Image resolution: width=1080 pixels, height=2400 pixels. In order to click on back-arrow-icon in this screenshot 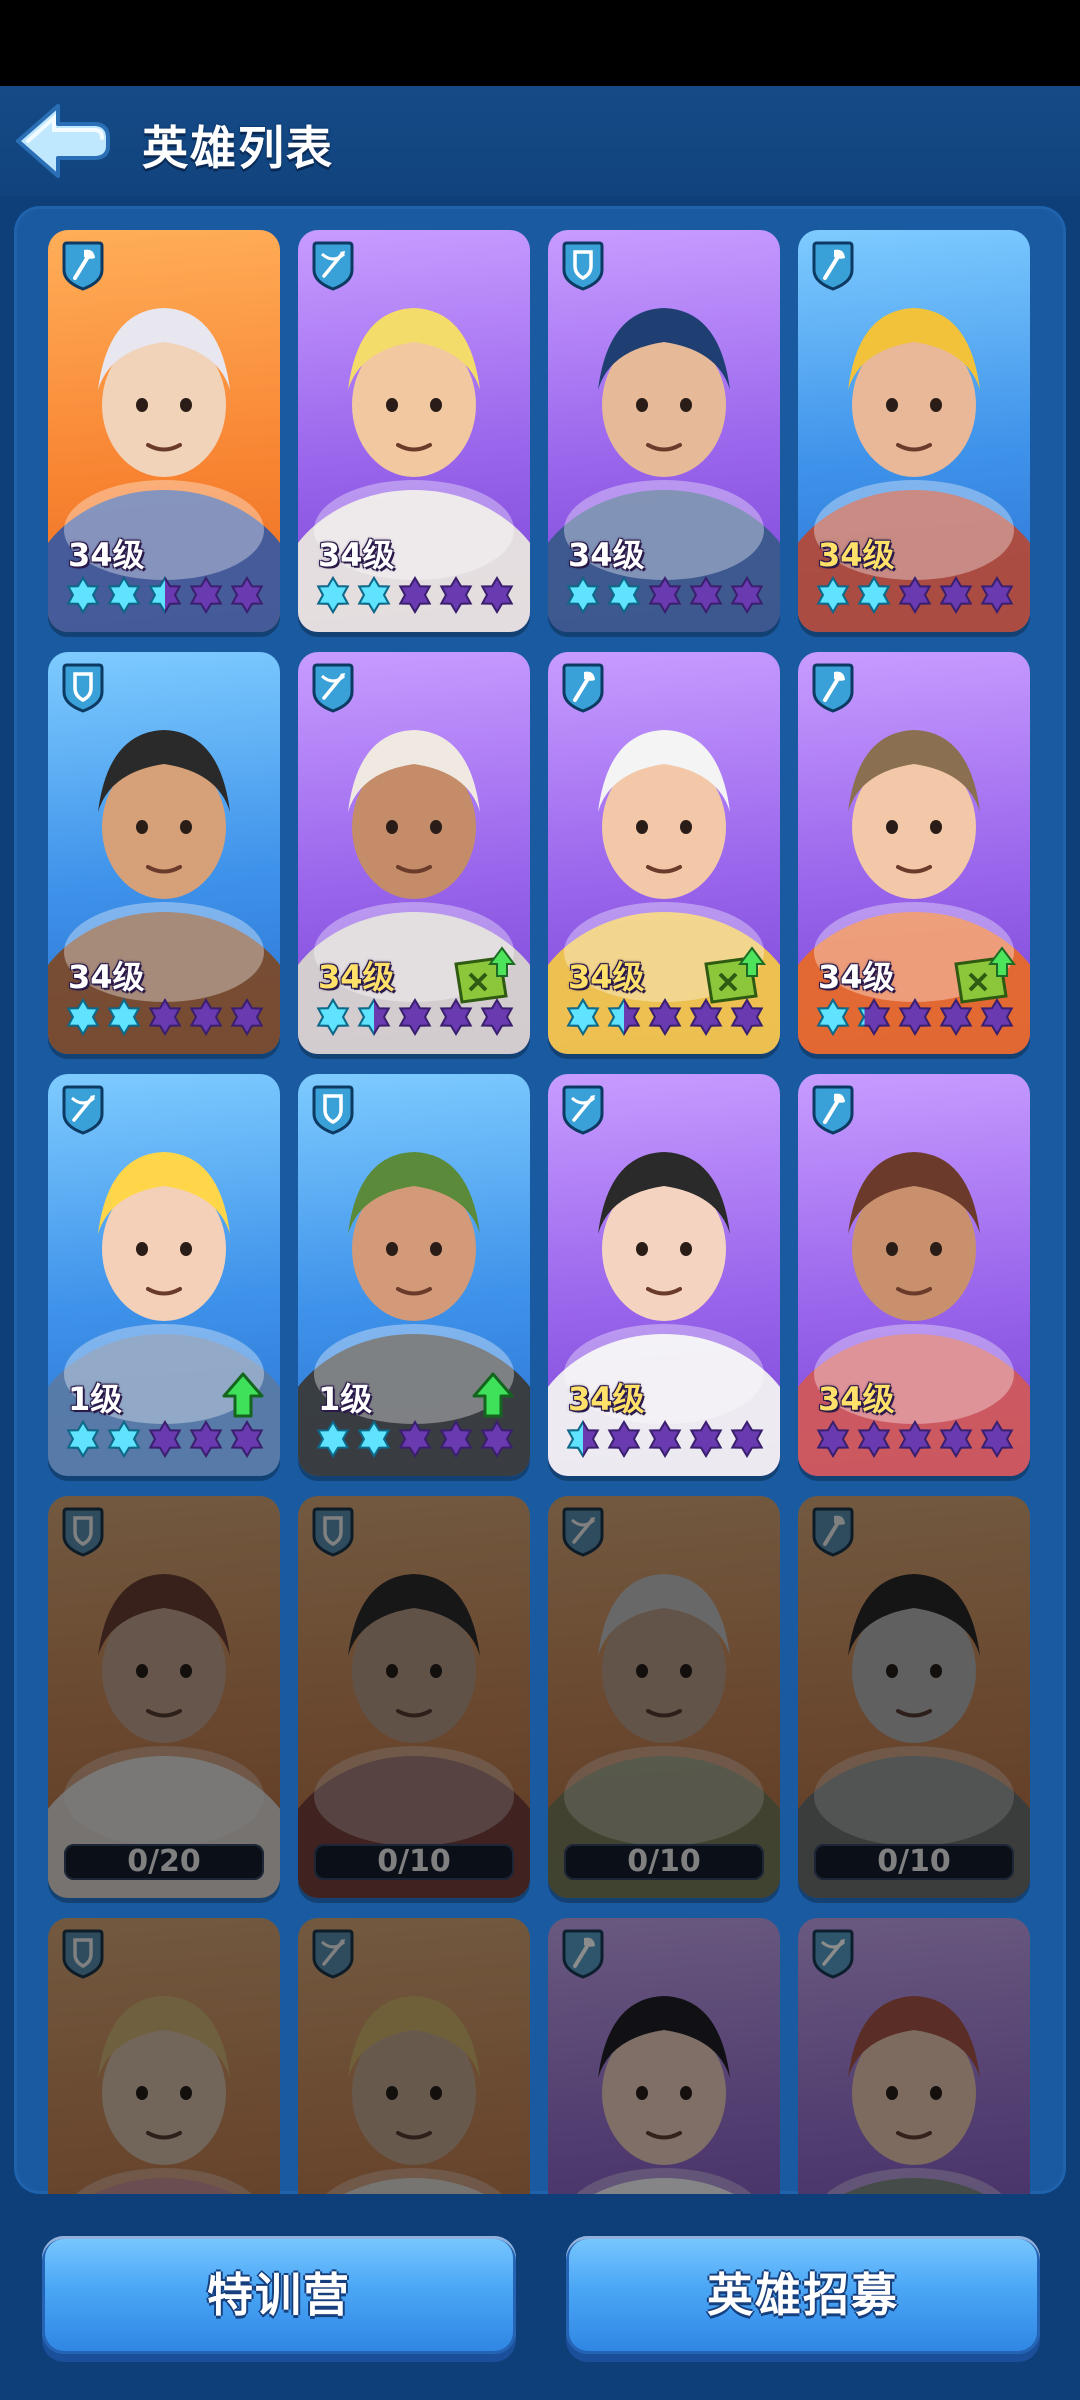, I will do `click(63, 141)`.